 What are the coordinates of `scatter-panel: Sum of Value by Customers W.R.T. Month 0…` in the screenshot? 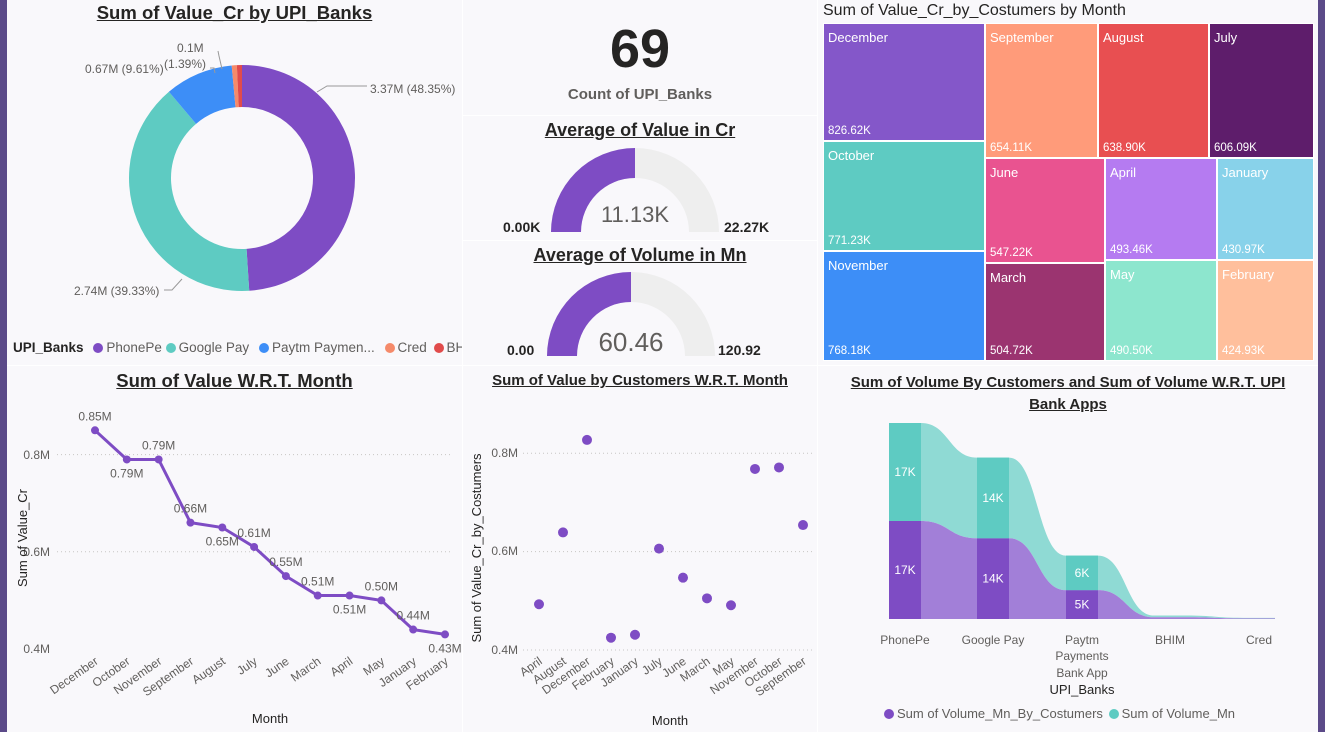 It's located at (640, 549).